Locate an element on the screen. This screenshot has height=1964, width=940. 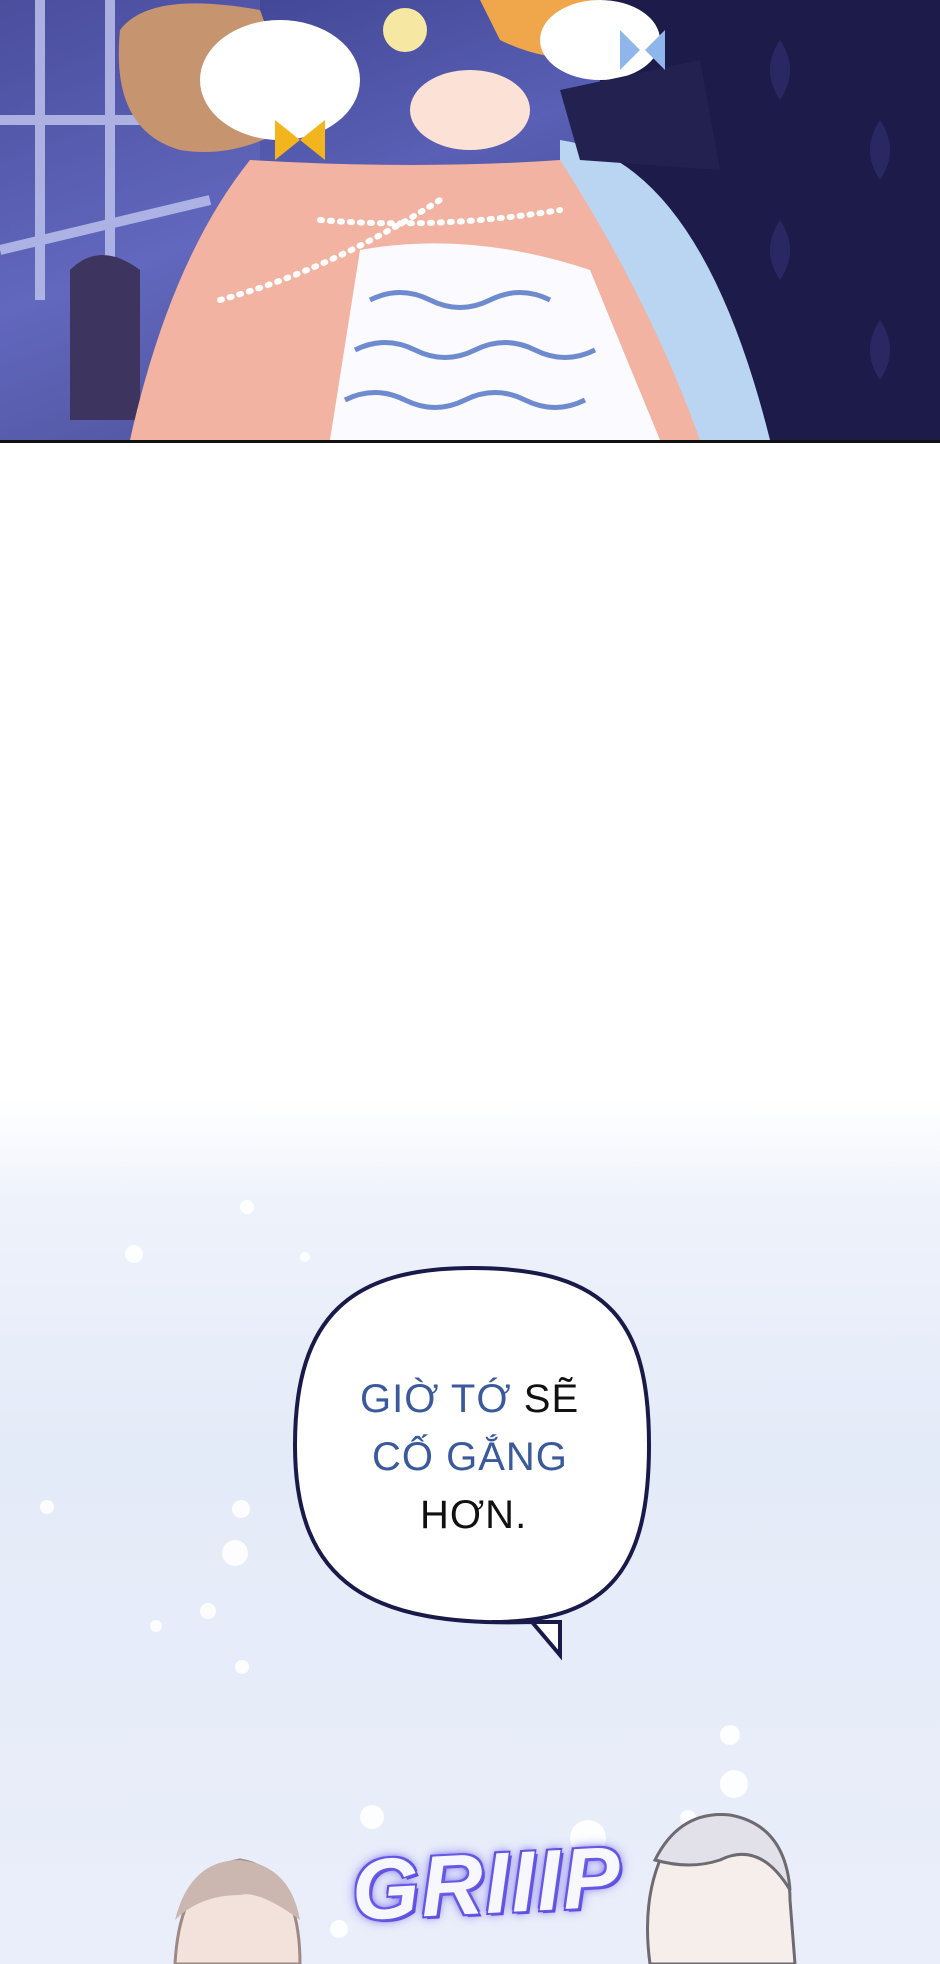
sound-effect-text: GRIIIP is located at coordinates (487, 1884).